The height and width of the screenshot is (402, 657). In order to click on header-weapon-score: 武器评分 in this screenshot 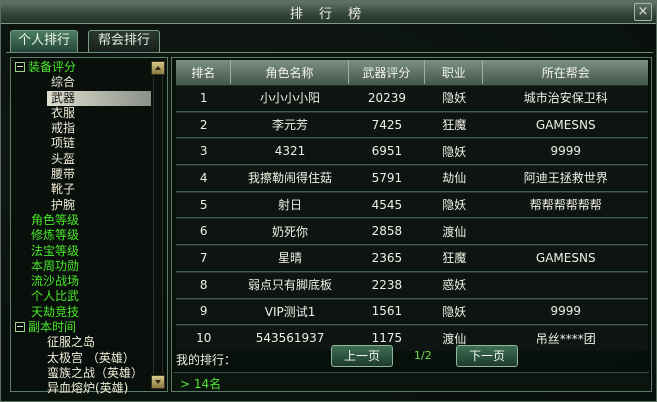, I will do `click(387, 72)`.